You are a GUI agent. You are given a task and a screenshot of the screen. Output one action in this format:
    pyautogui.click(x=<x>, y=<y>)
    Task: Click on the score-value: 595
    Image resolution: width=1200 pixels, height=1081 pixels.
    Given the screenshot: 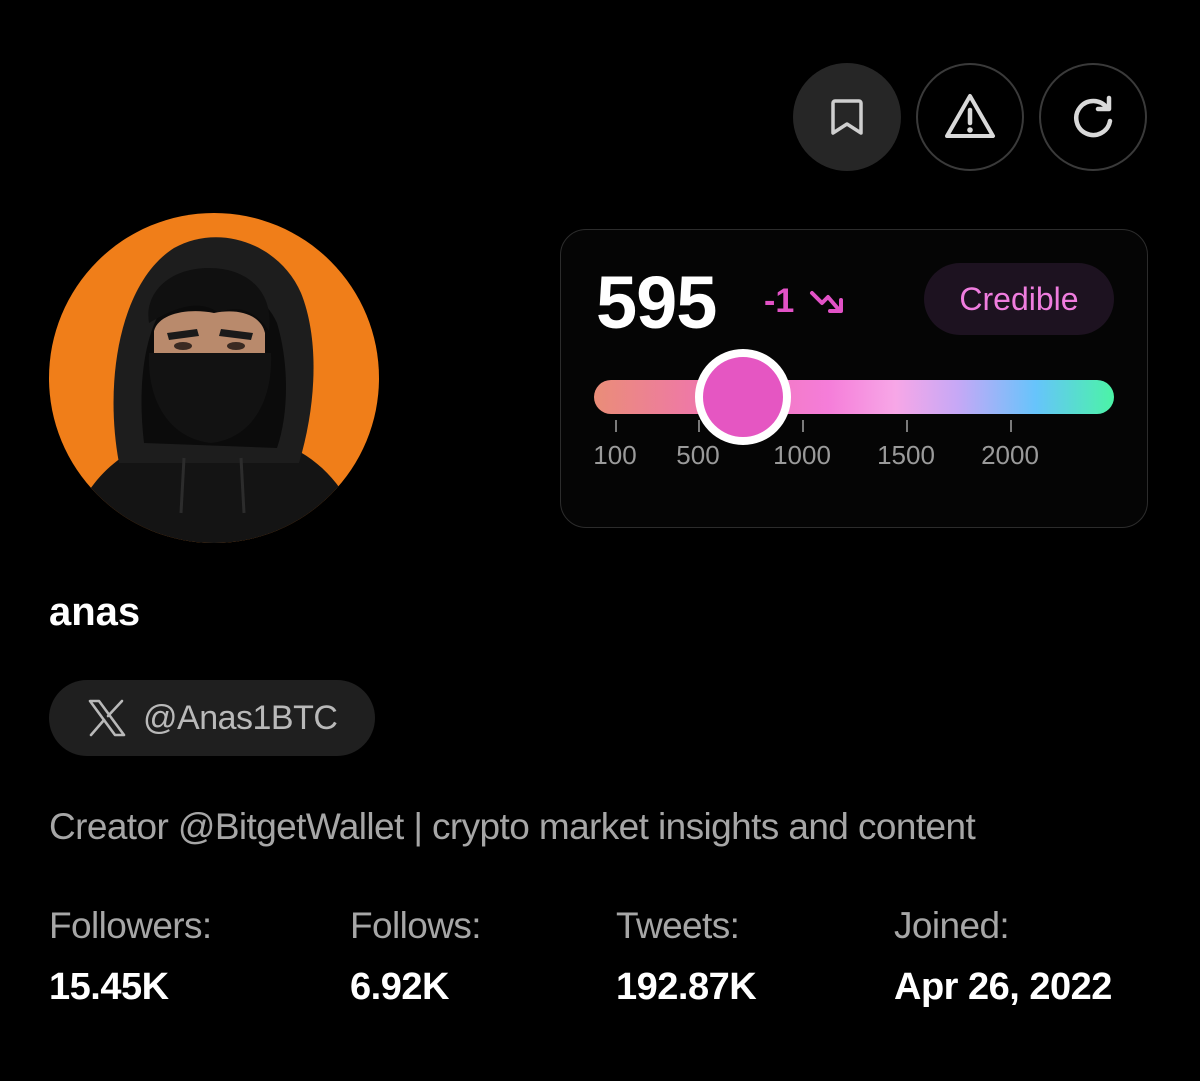 What is the action you would take?
    pyautogui.click(x=656, y=302)
    